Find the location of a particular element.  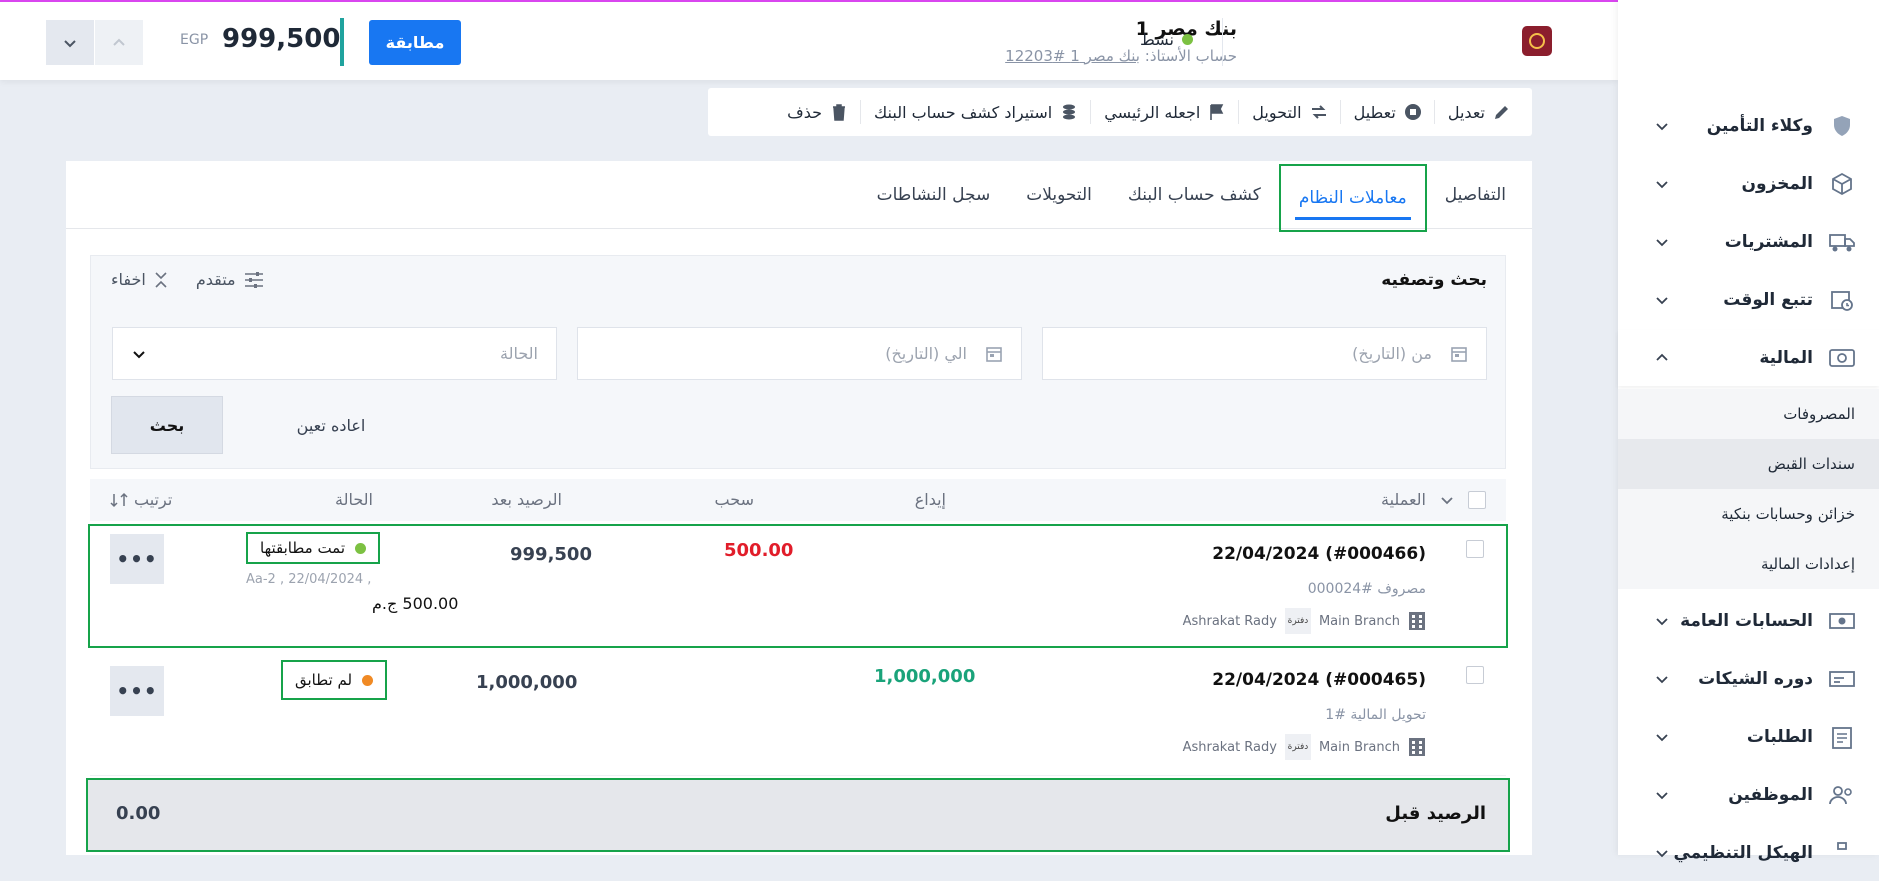

sidebar-item-finance: المالية is located at coordinates (1748, 358).